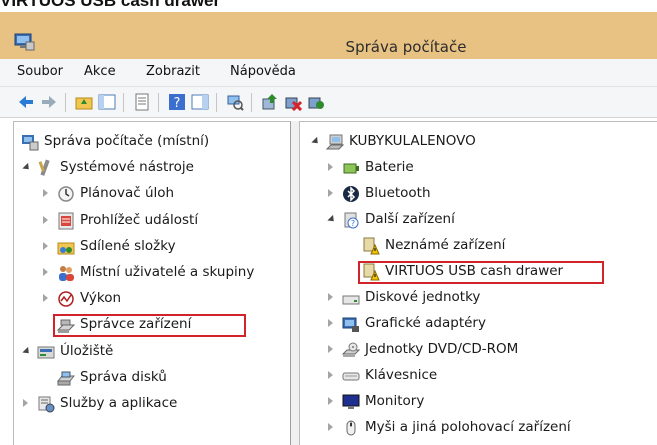 The image size is (657, 445). Describe the element at coordinates (445, 245) in the screenshot. I see `right-tree-item-label: Neznámé zařízení` at that location.